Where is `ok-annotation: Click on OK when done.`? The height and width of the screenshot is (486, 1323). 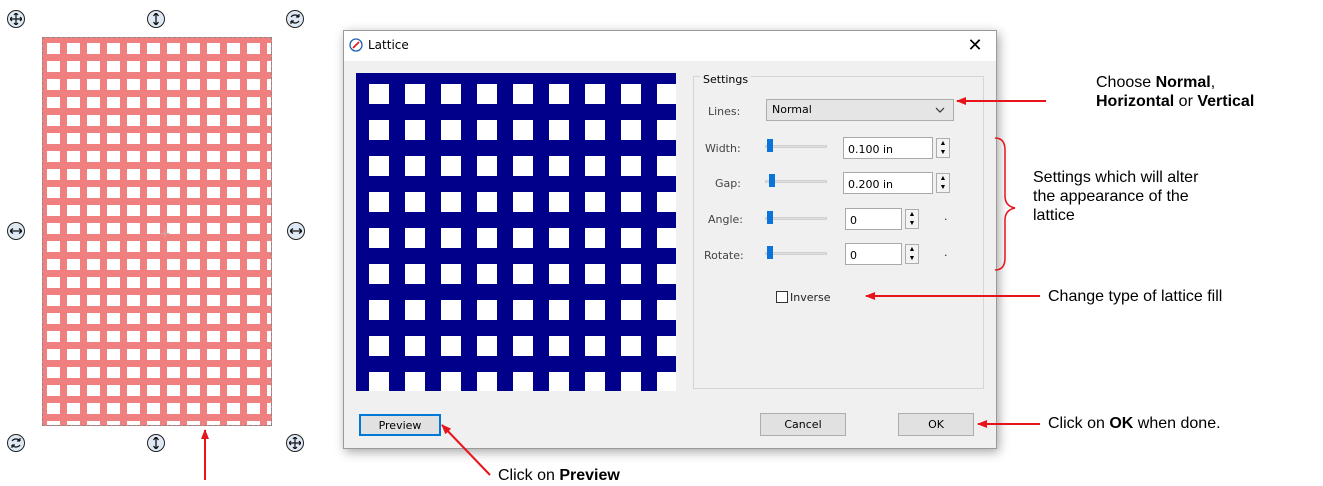
ok-annotation: Click on OK when done. is located at coordinates (1134, 423).